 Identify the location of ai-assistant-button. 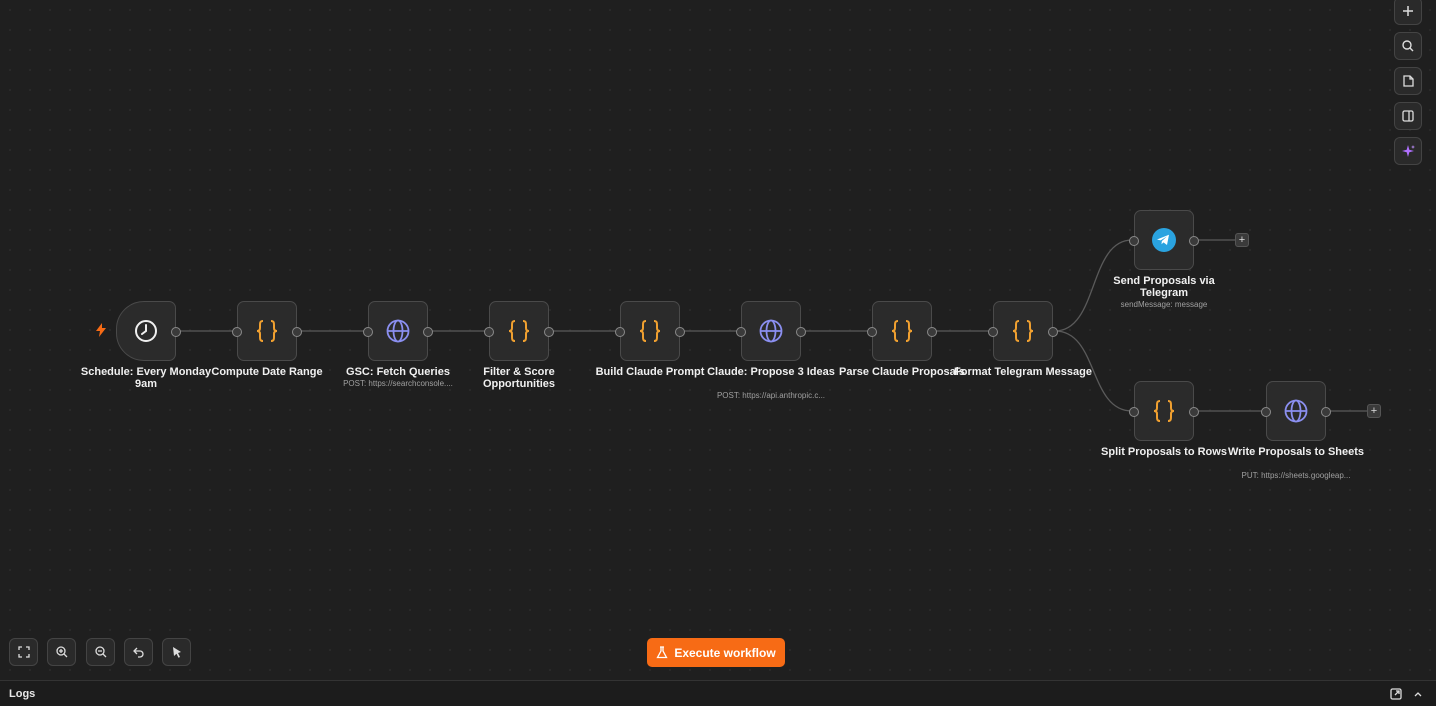
(1408, 151).